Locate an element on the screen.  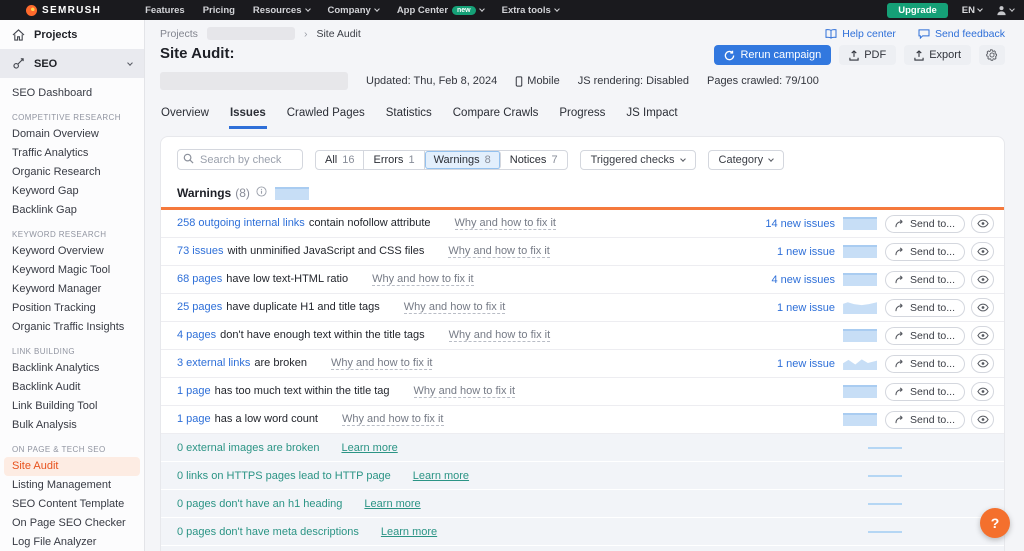
tab-js-impact: JS Impact is located at coordinates (651, 116).